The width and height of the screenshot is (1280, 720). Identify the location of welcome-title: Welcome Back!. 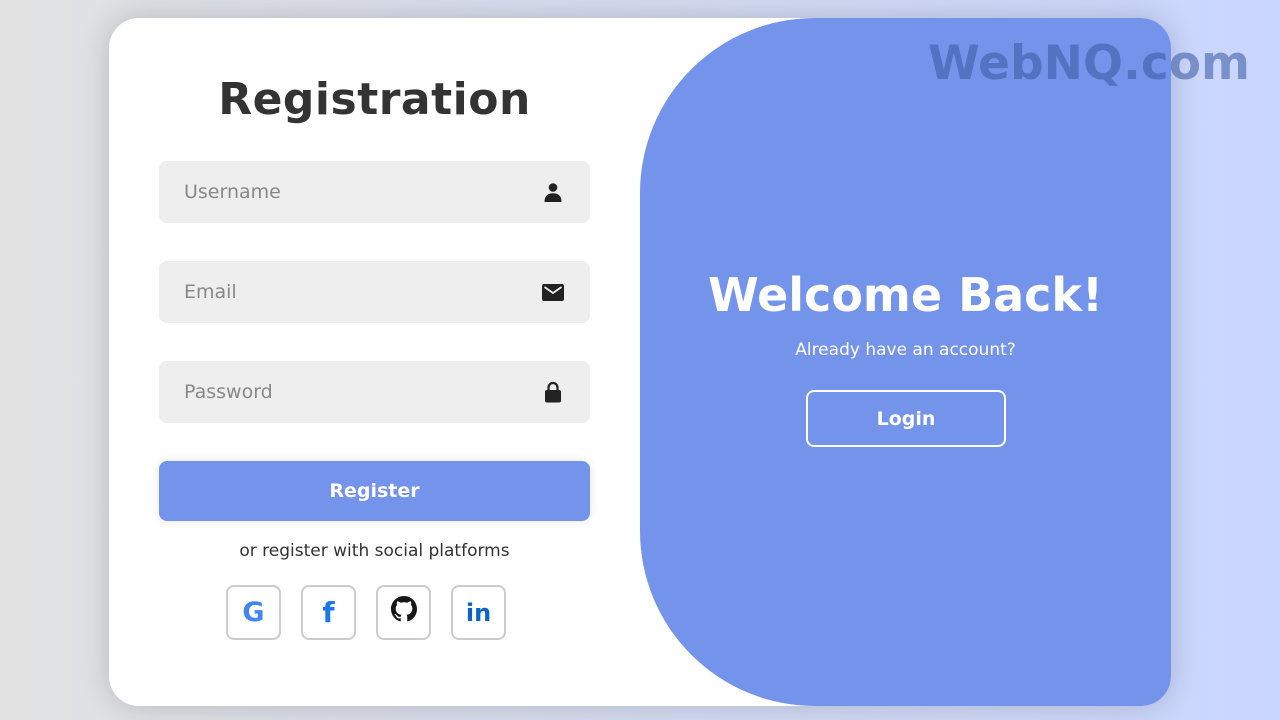
(905, 295).